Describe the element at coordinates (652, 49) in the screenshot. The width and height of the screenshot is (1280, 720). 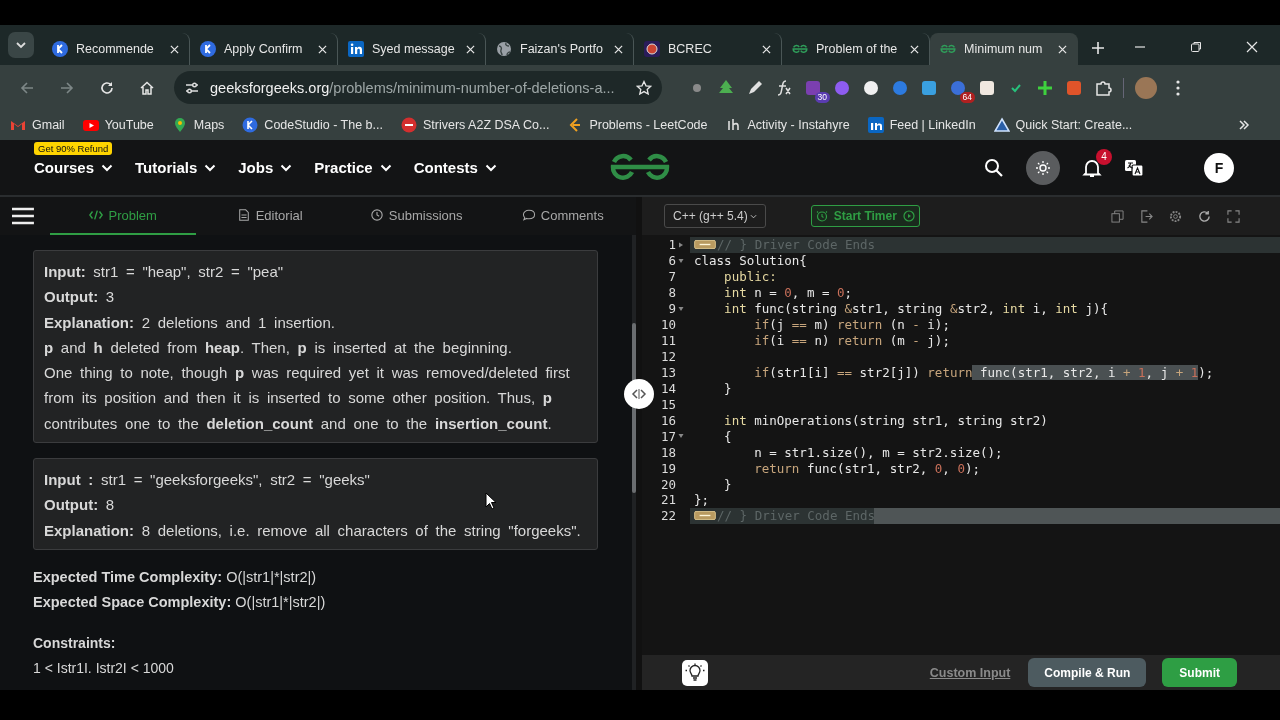
I see `crest-icon` at that location.